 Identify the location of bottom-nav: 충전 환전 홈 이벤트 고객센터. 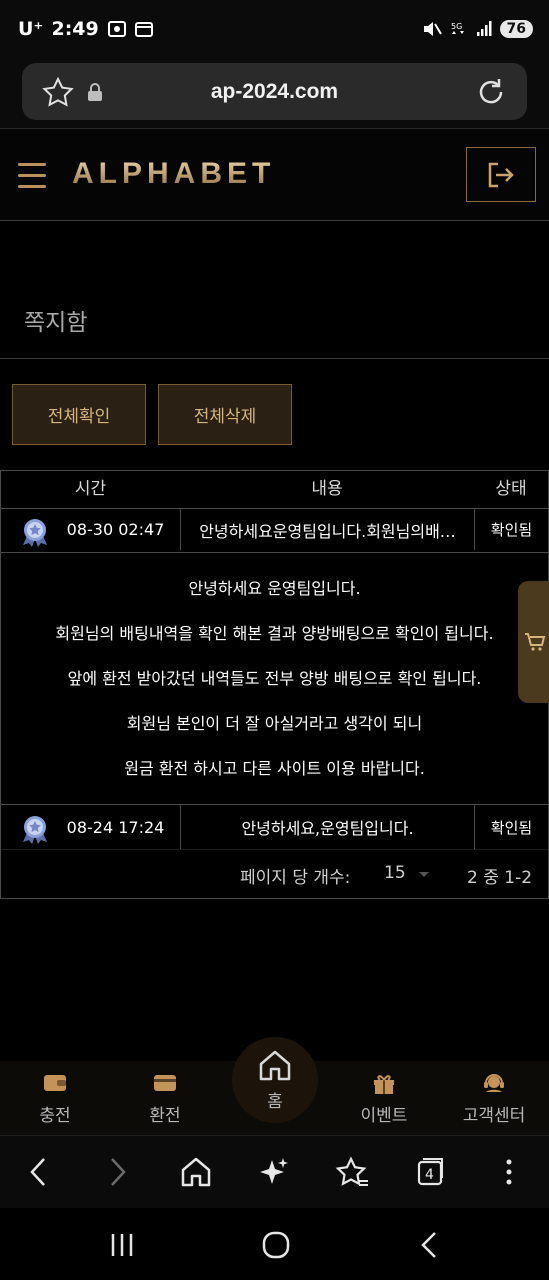
(274, 1086).